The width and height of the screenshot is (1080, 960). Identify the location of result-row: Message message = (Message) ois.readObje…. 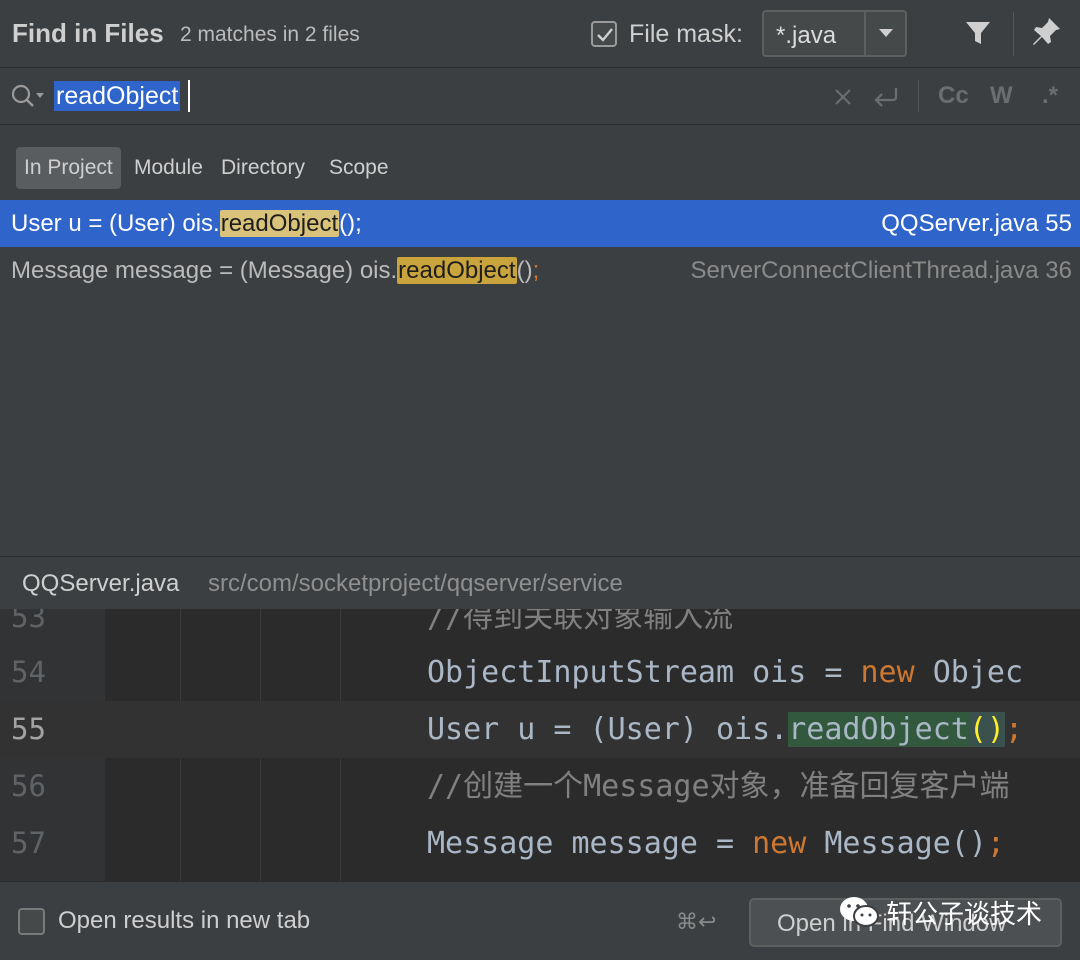
(540, 270).